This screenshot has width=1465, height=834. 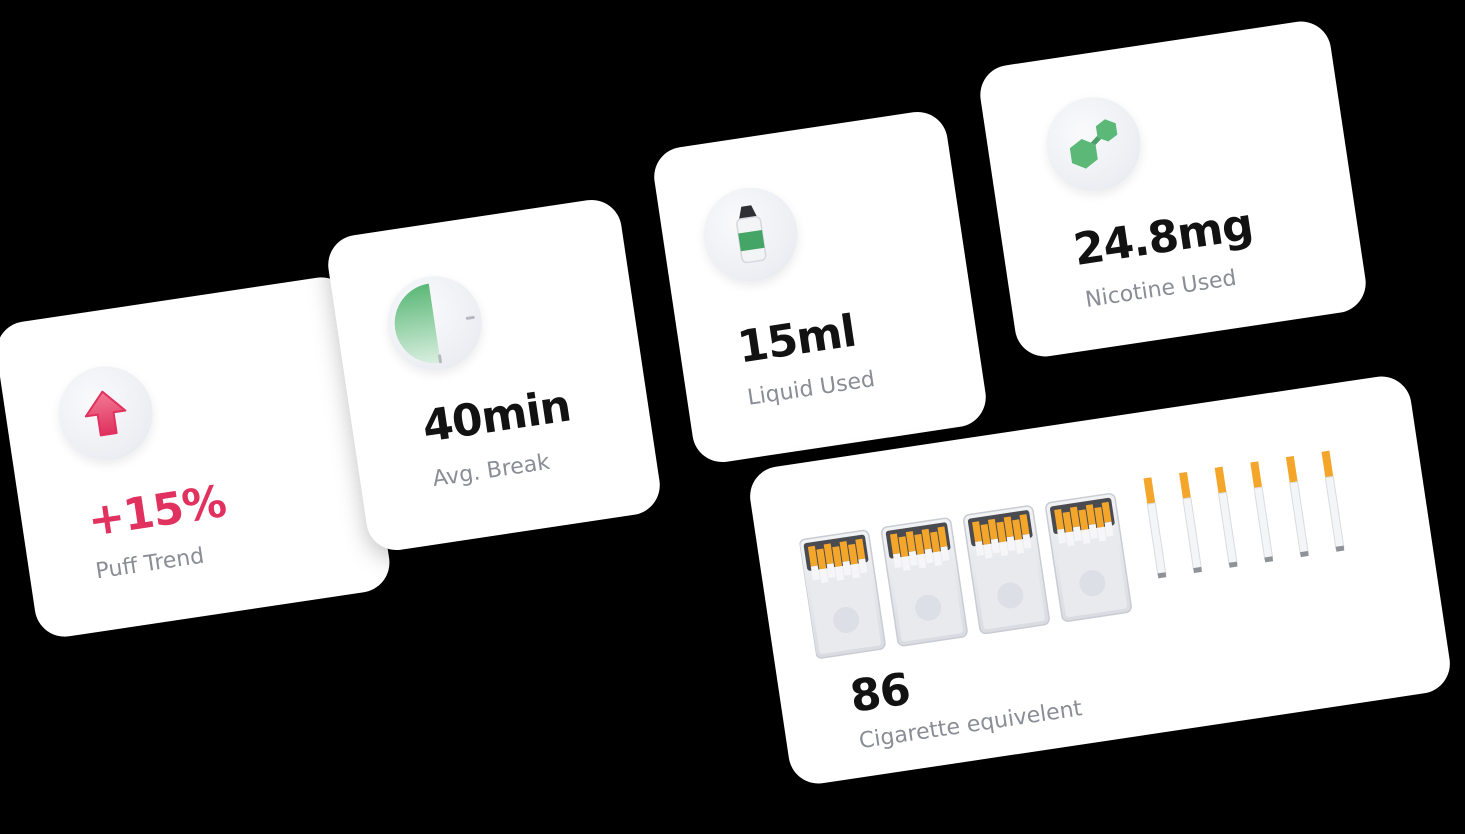 I want to click on avg-break-label: Avg. Break, so click(x=491, y=471).